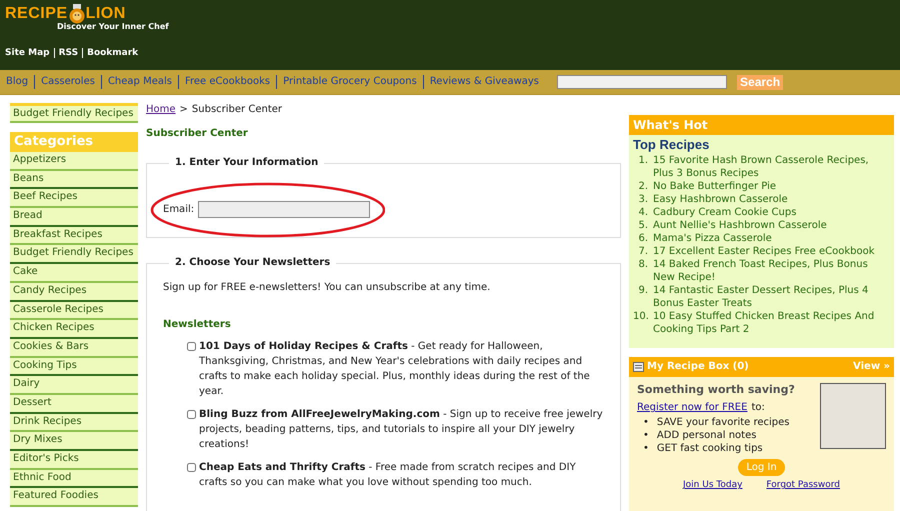 Image resolution: width=900 pixels, height=511 pixels. What do you see at coordinates (692, 407) in the screenshot?
I see `register-link: Register now for FREE` at bounding box center [692, 407].